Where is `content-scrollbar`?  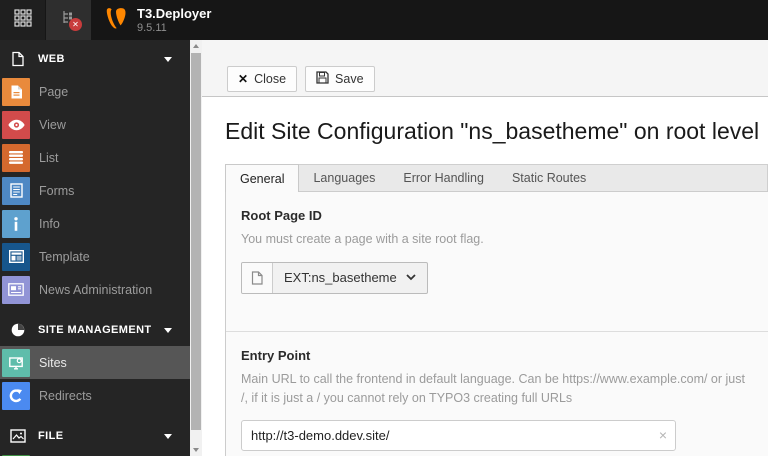
content-scrollbar is located at coordinates (196, 248).